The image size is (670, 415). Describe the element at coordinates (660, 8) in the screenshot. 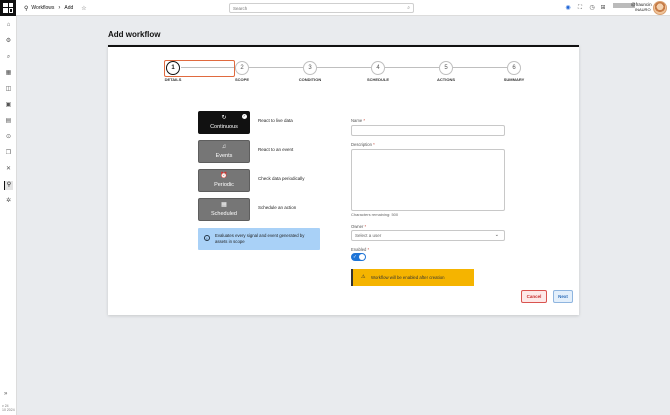

I see `avatar` at that location.